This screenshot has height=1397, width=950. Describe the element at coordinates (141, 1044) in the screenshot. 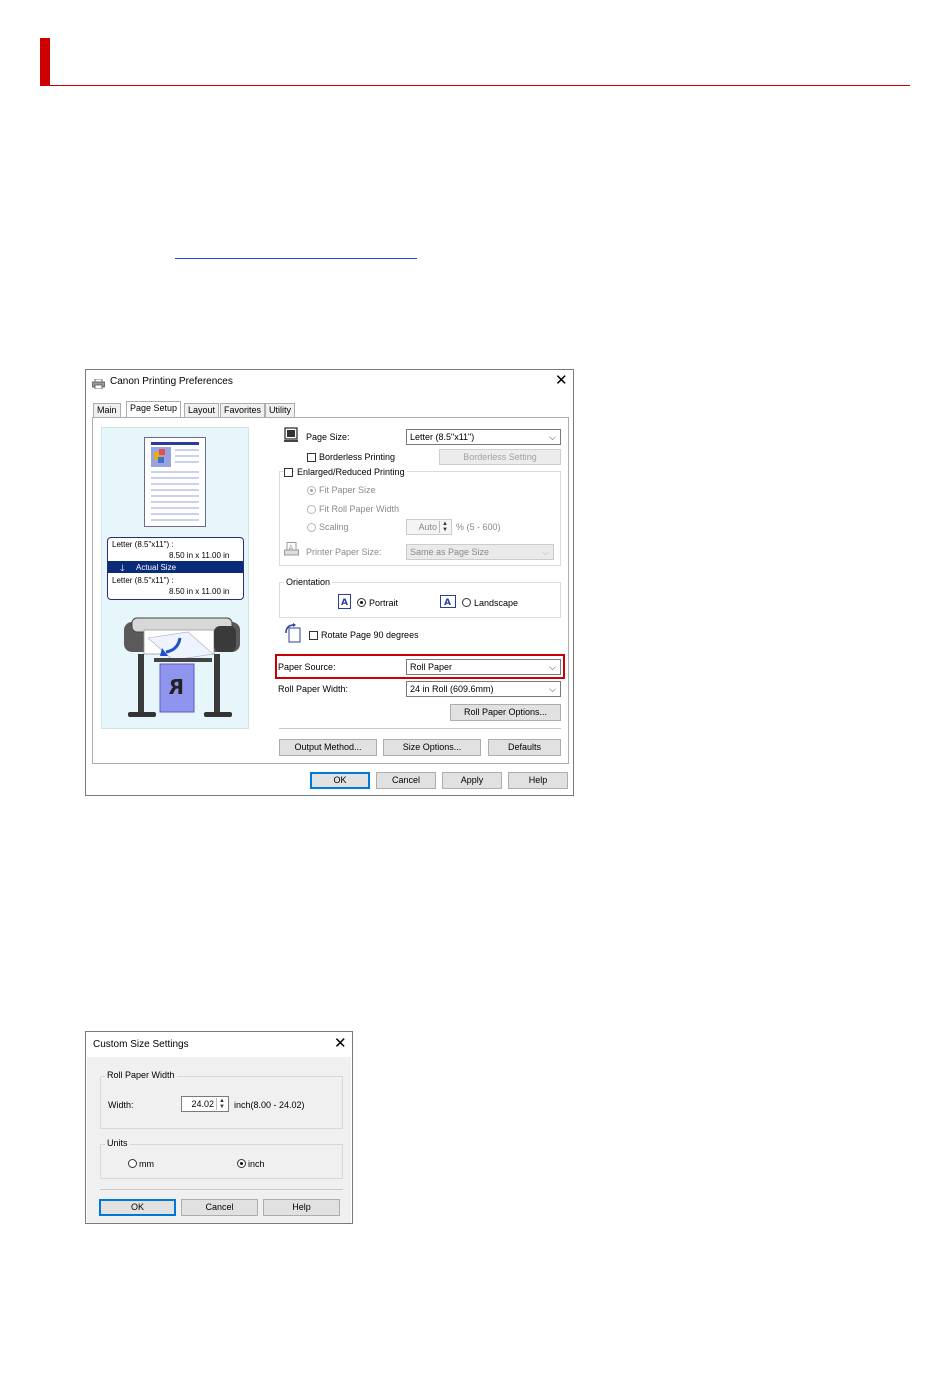

I see `dialog-title: Custom Size Settings` at that location.